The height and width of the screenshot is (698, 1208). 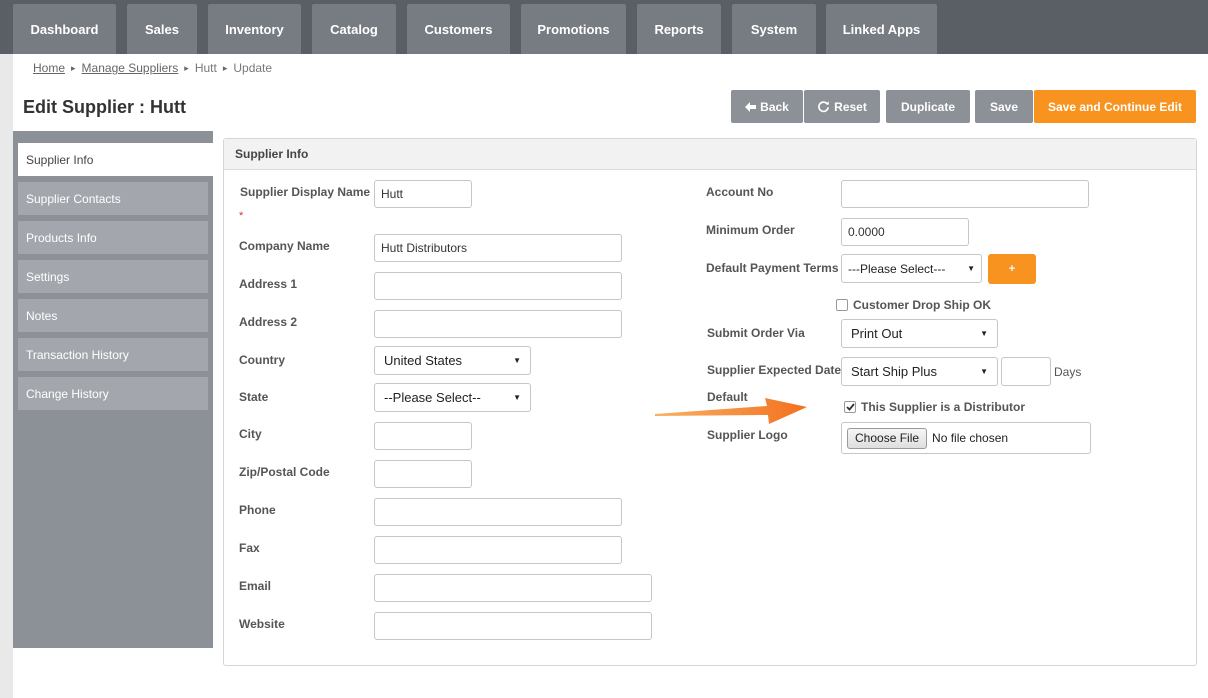 I want to click on save-button: Save, so click(x=1004, y=106).